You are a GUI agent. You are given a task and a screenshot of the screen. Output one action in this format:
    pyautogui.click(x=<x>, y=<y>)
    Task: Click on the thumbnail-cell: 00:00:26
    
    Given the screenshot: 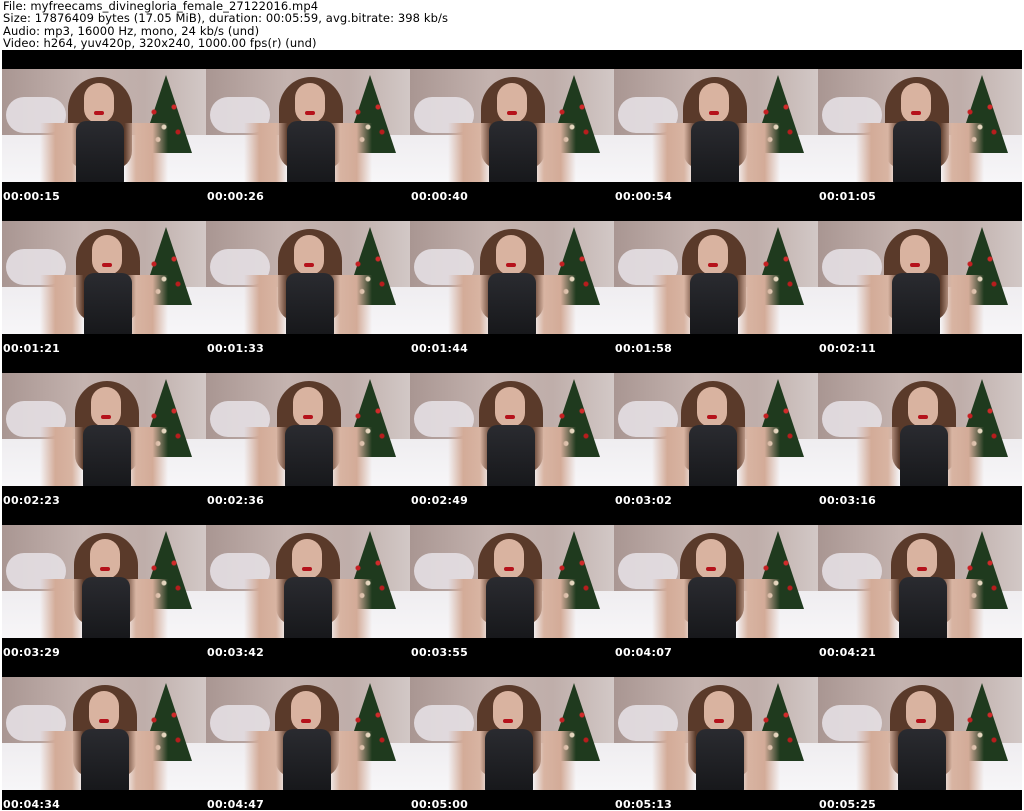 What is the action you would take?
    pyautogui.click(x=308, y=126)
    